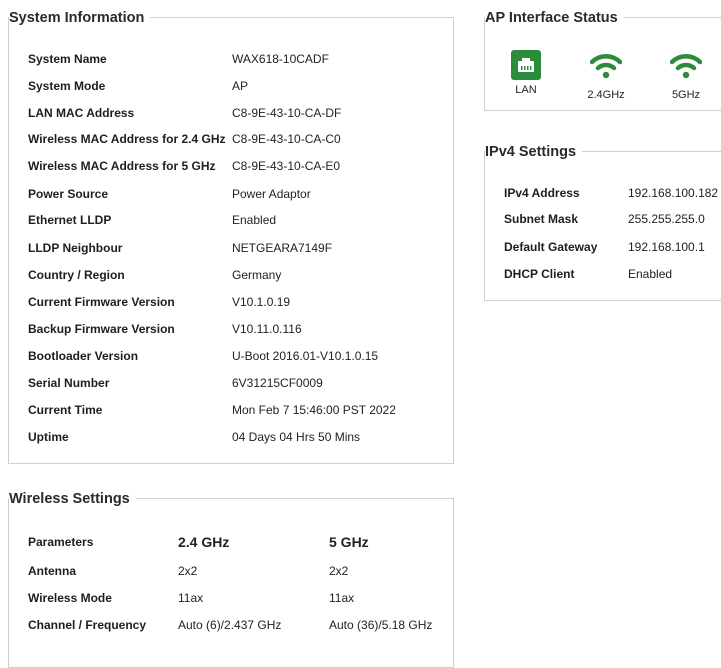  I want to click on info-row-backup-firmware: Backup Firmware Version V10.11.0.116, so click(231, 329).